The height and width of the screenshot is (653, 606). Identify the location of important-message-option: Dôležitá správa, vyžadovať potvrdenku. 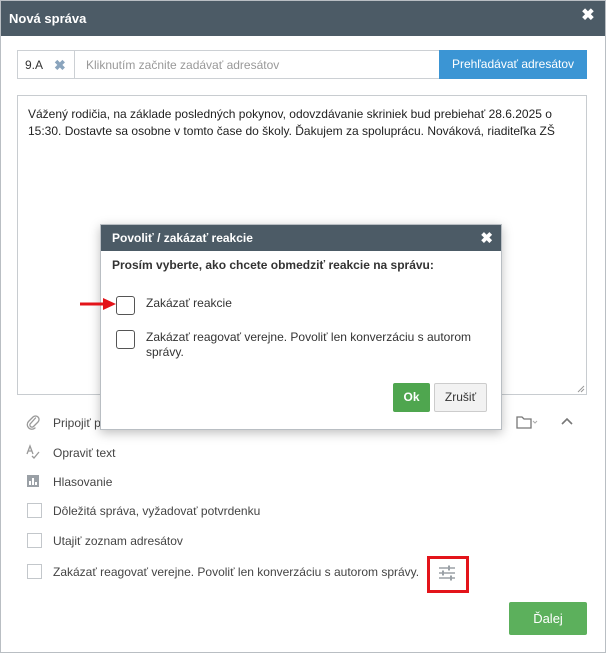
(185, 511).